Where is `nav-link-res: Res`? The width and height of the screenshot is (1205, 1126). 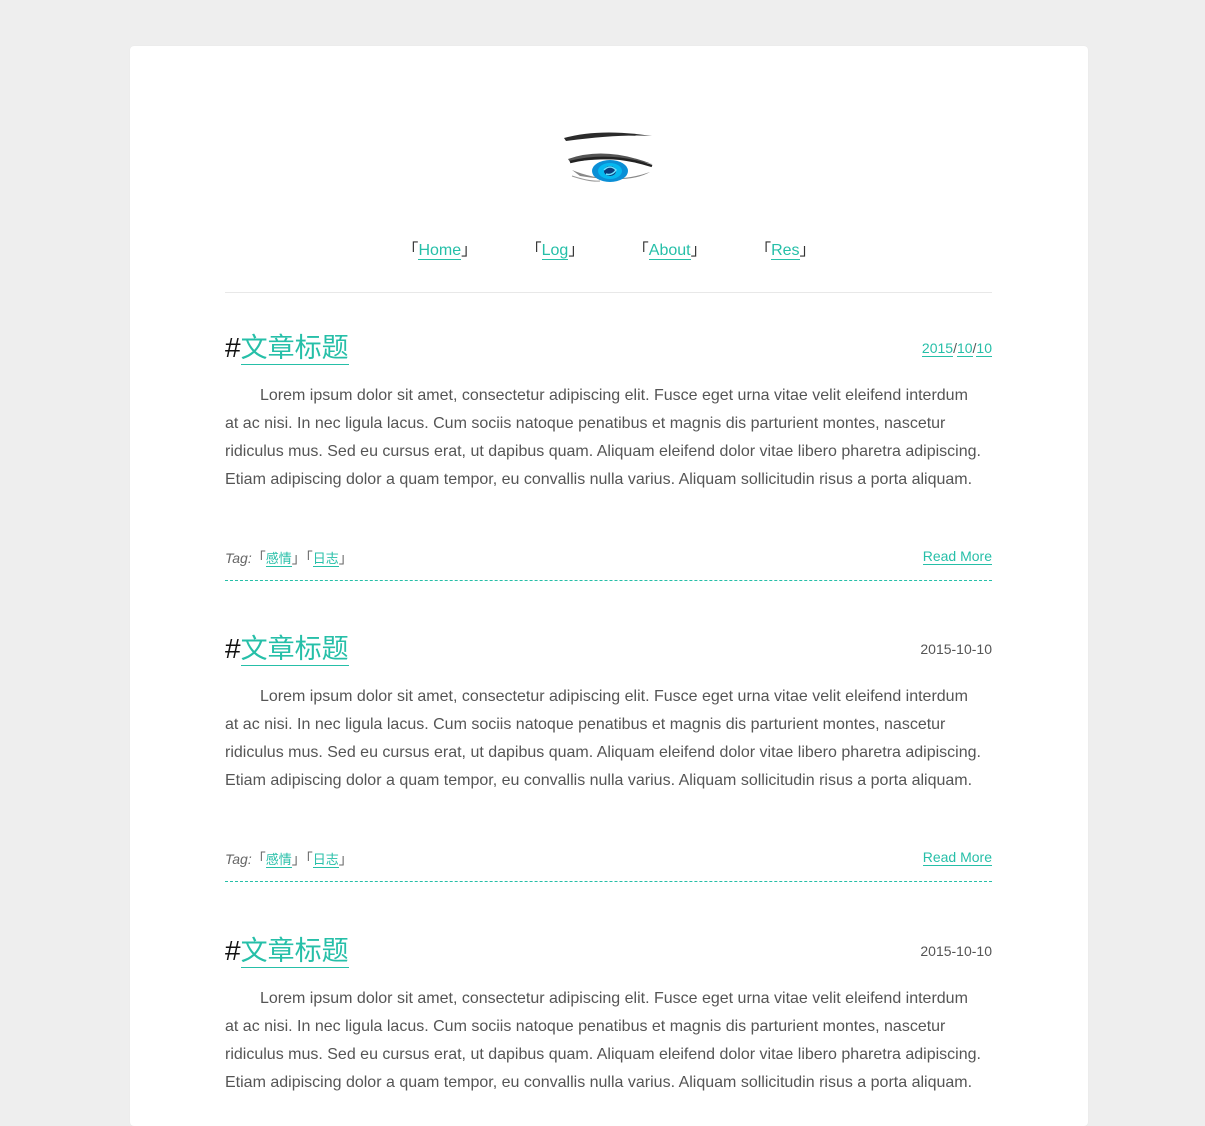
nav-link-res: Res is located at coordinates (785, 251).